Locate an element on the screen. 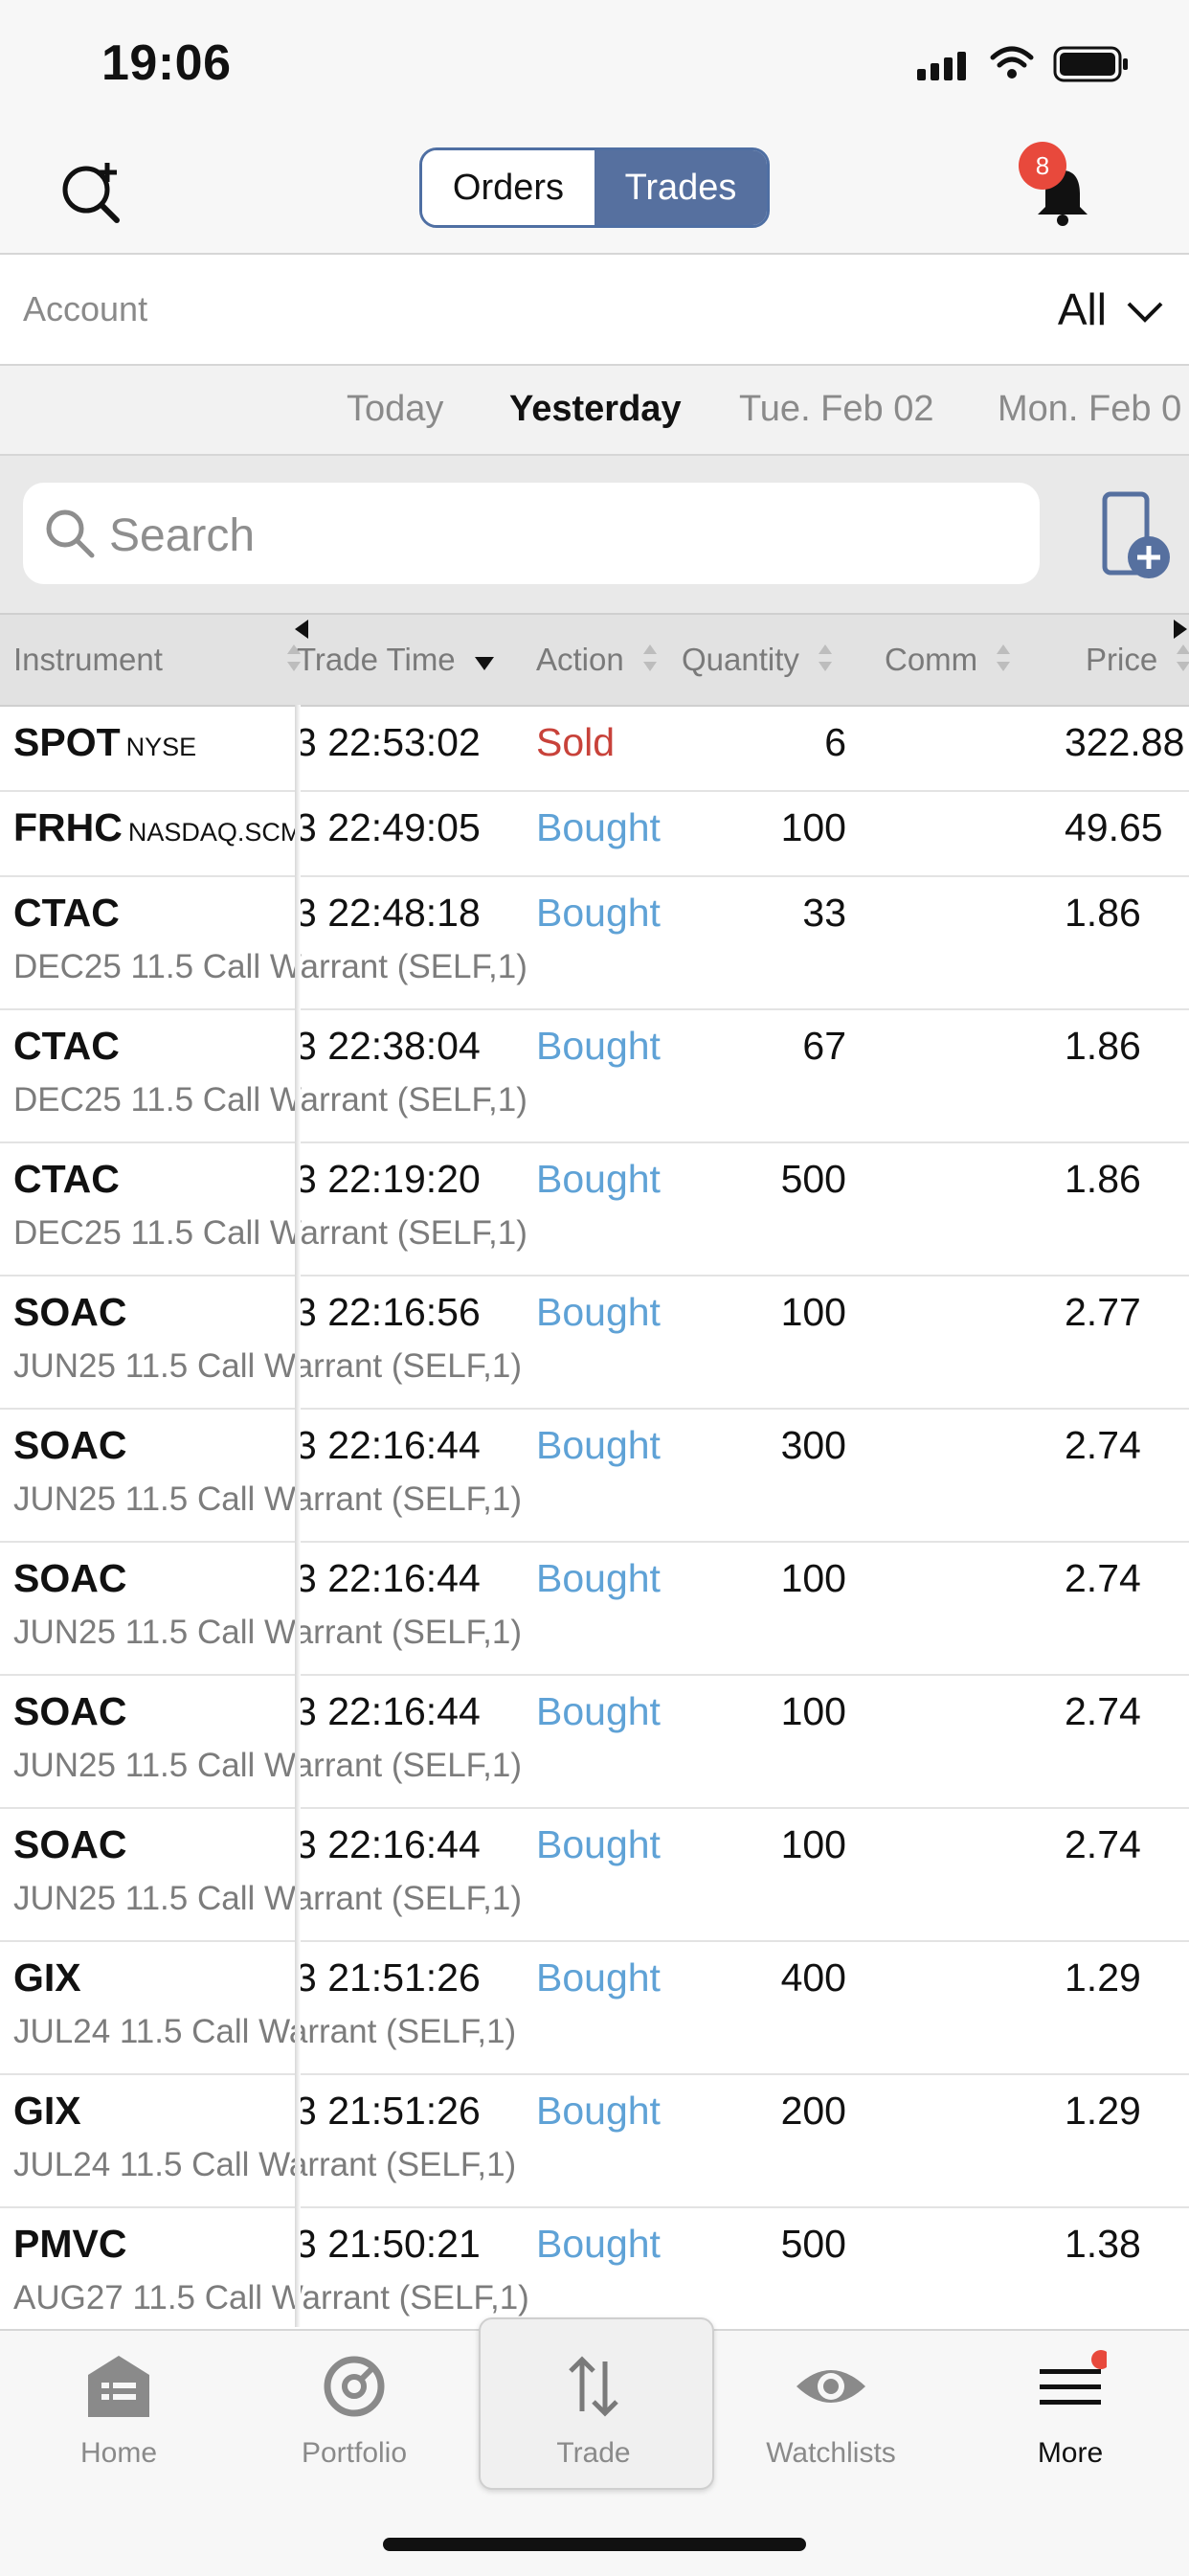  trade-time: 3 22:48:18 is located at coordinates (388, 913).